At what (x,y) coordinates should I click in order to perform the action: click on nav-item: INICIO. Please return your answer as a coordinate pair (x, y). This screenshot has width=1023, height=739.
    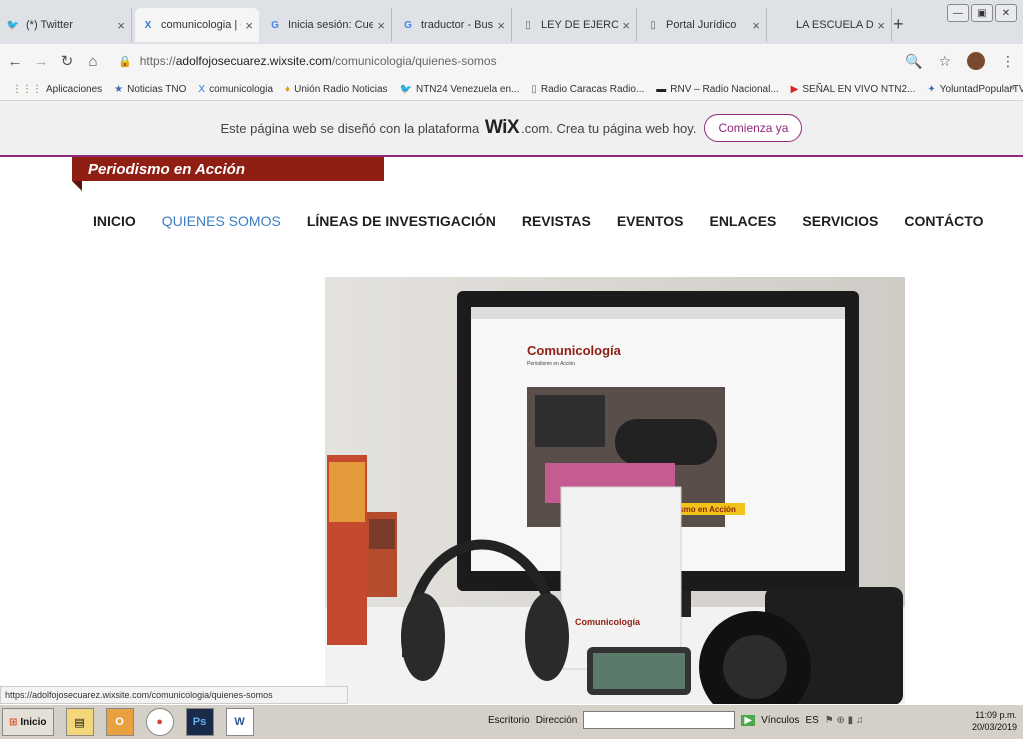
    Looking at the image, I should click on (114, 221).